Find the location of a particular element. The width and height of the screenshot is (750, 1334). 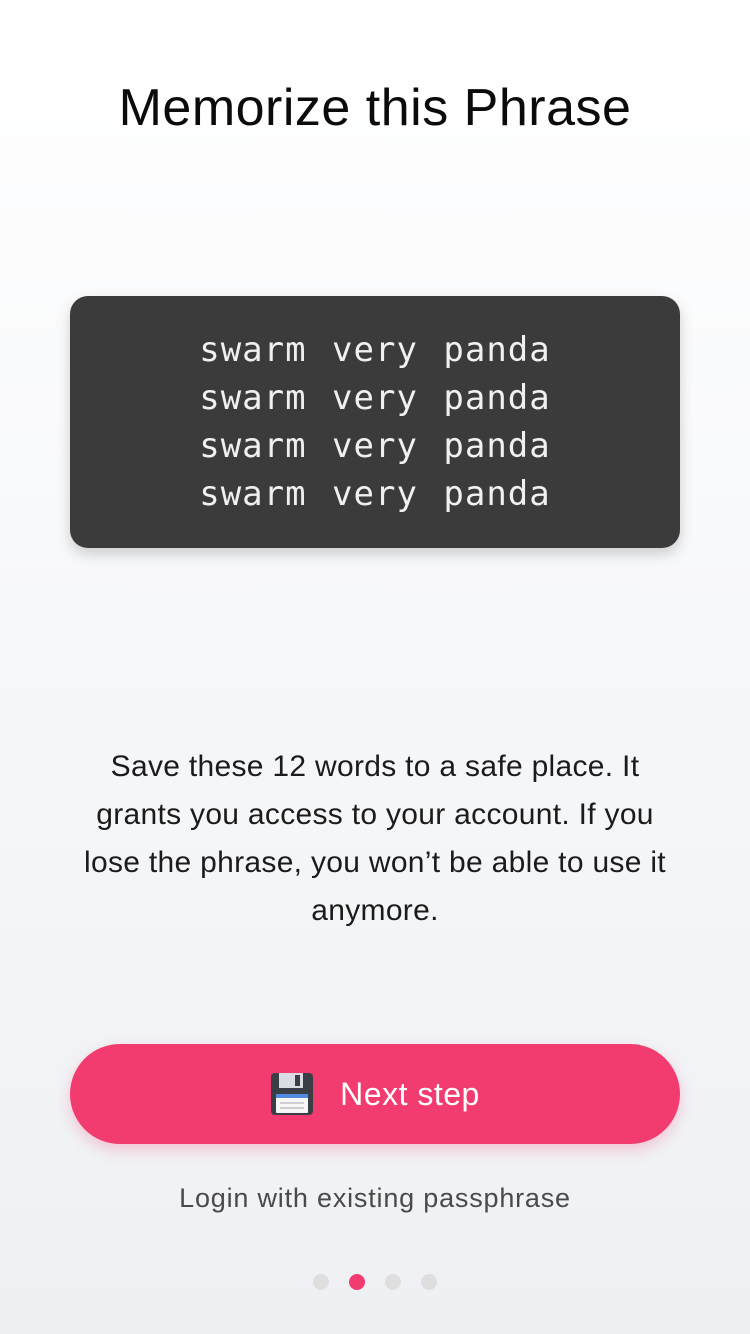

floppy-disk-icon is located at coordinates (292, 1094).